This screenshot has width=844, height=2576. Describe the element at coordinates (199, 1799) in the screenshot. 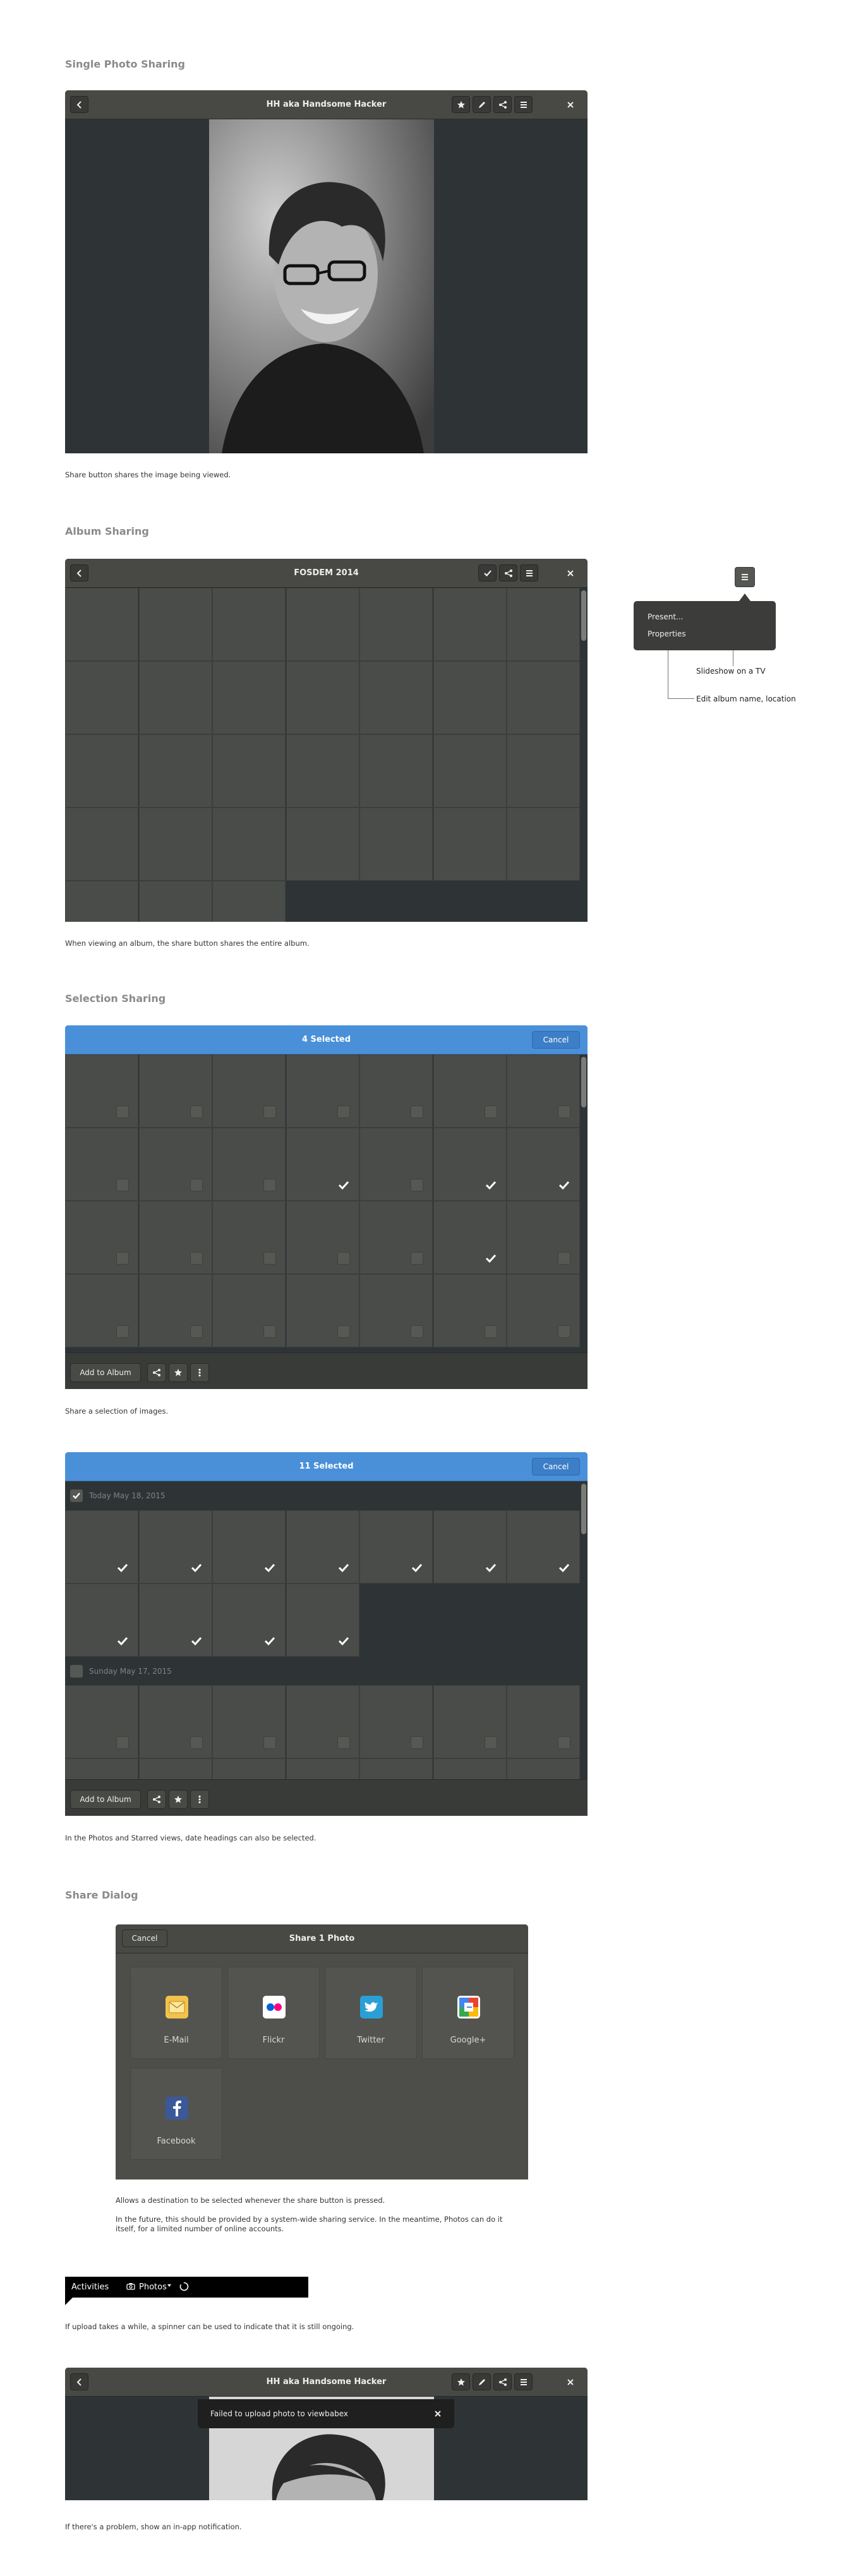

I see `more-button` at that location.